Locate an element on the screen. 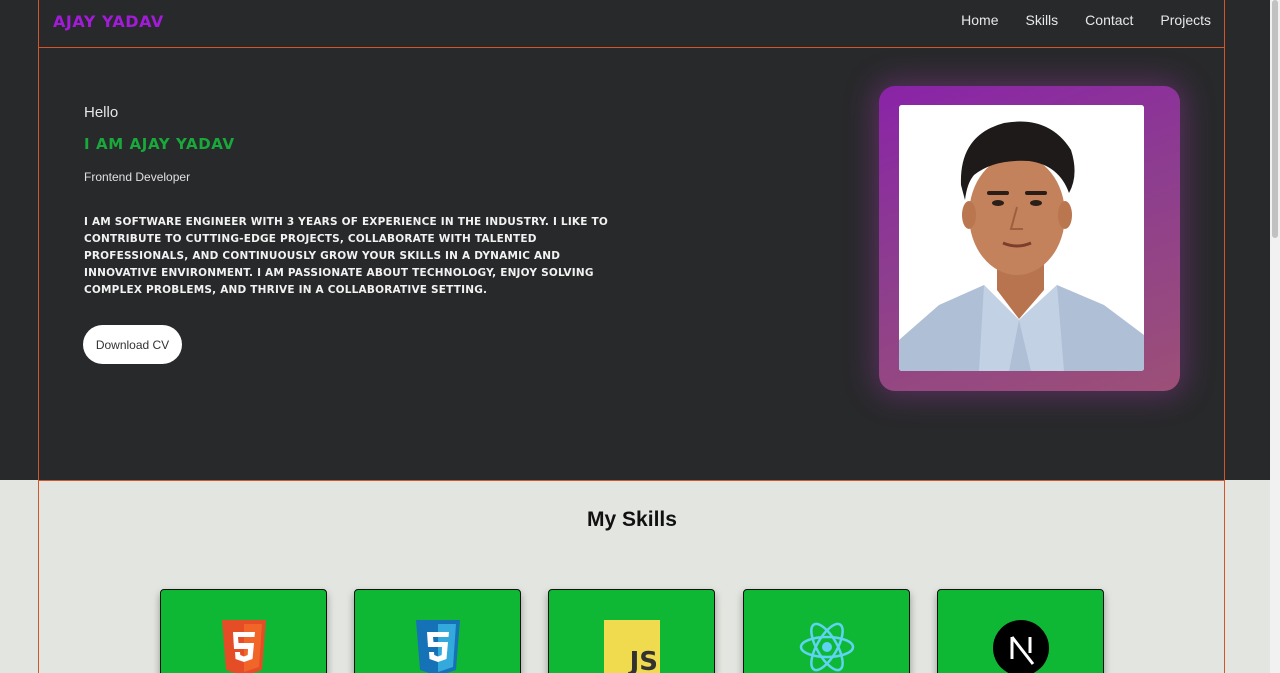 This screenshot has width=1280, height=673. hero-name: I AM AJAY YADAV is located at coordinates (159, 144).